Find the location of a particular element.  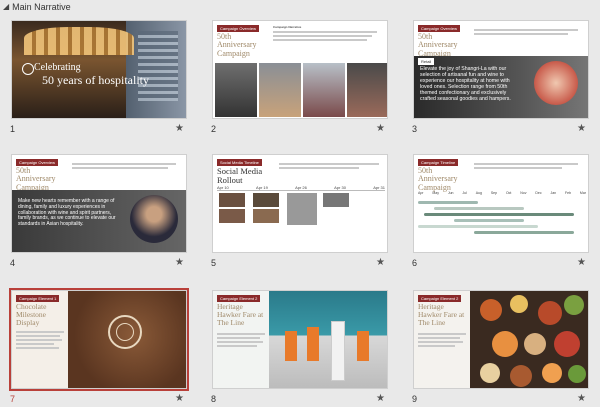

month-label: May is located at coordinates (435, 193).